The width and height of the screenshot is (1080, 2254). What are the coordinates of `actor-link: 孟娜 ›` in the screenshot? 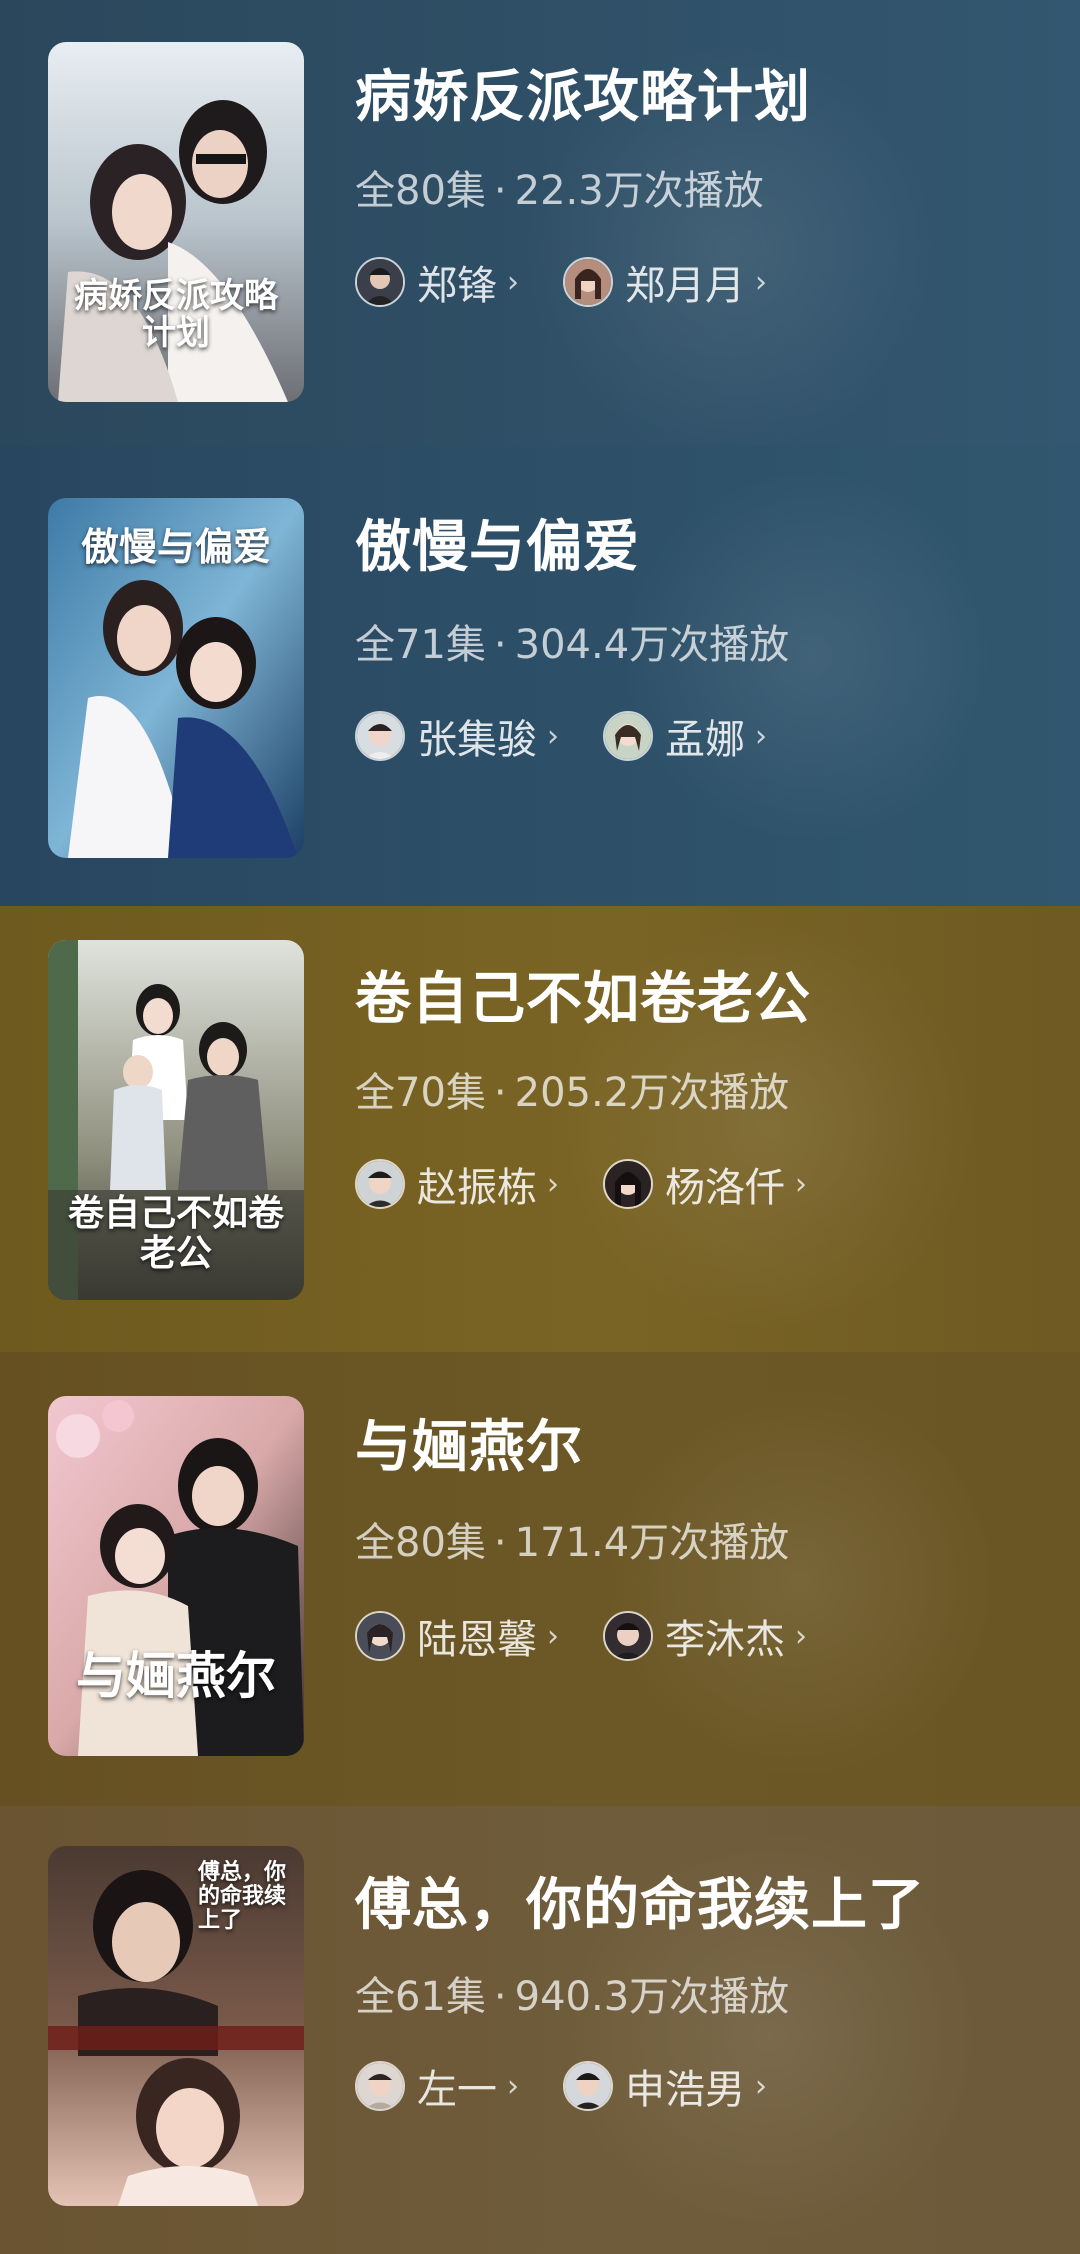 It's located at (685, 736).